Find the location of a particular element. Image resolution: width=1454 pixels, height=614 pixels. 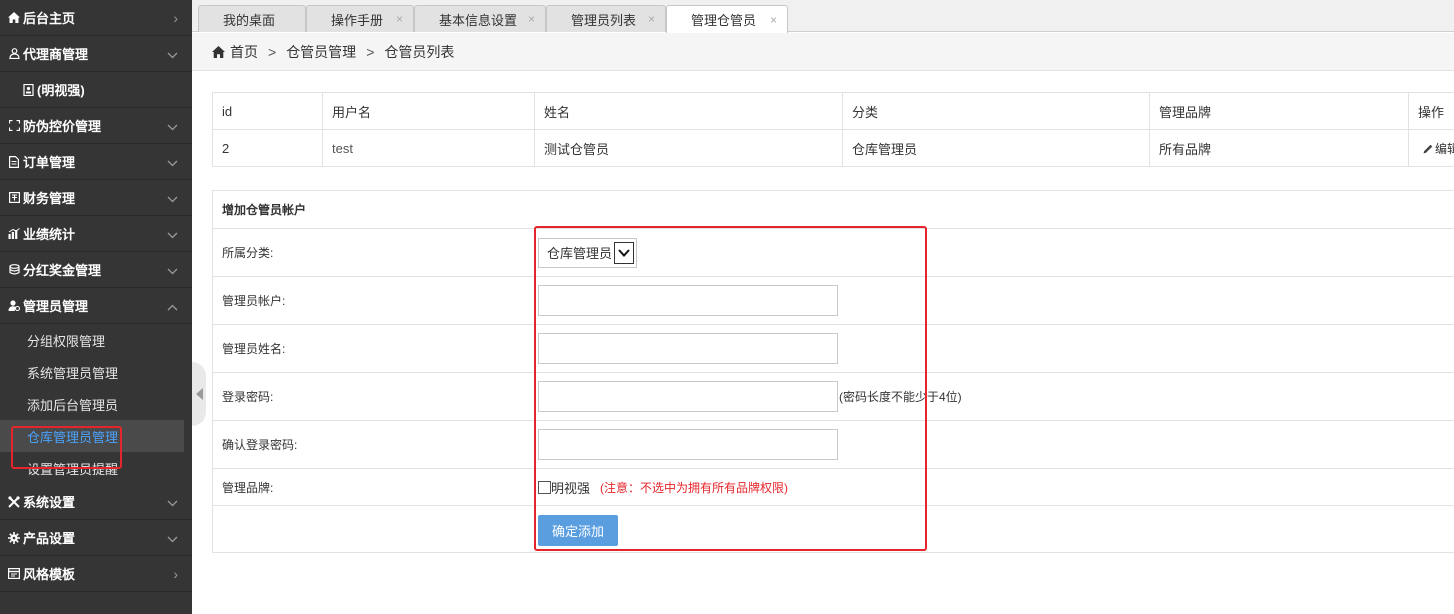

column-header-id: id is located at coordinates (267, 111).